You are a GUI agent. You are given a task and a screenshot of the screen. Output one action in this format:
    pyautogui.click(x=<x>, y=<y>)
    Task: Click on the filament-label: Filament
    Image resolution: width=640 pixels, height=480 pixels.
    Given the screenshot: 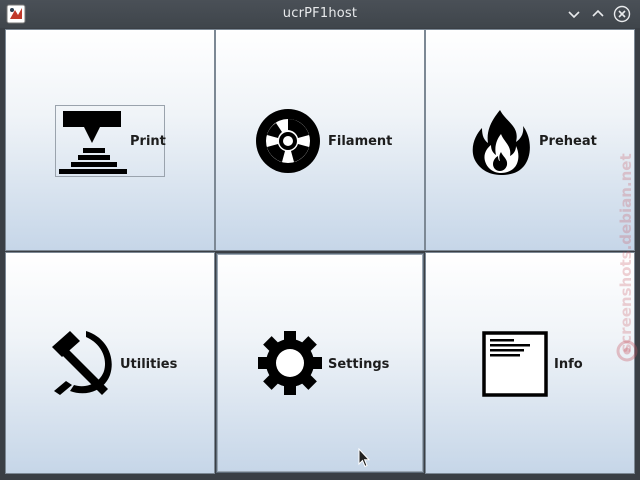 What is the action you would take?
    pyautogui.click(x=360, y=141)
    